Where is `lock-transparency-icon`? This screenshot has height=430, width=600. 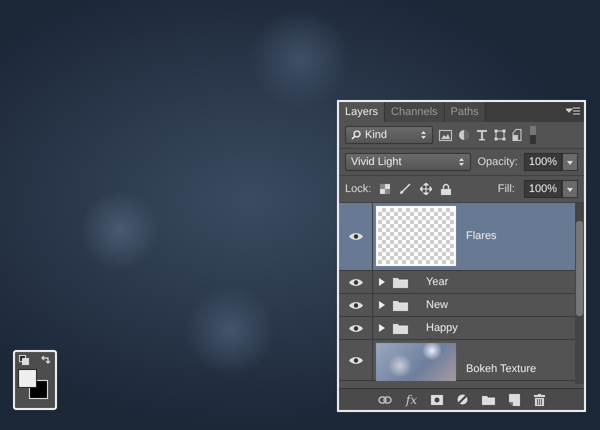
lock-transparency-icon is located at coordinates (385, 189).